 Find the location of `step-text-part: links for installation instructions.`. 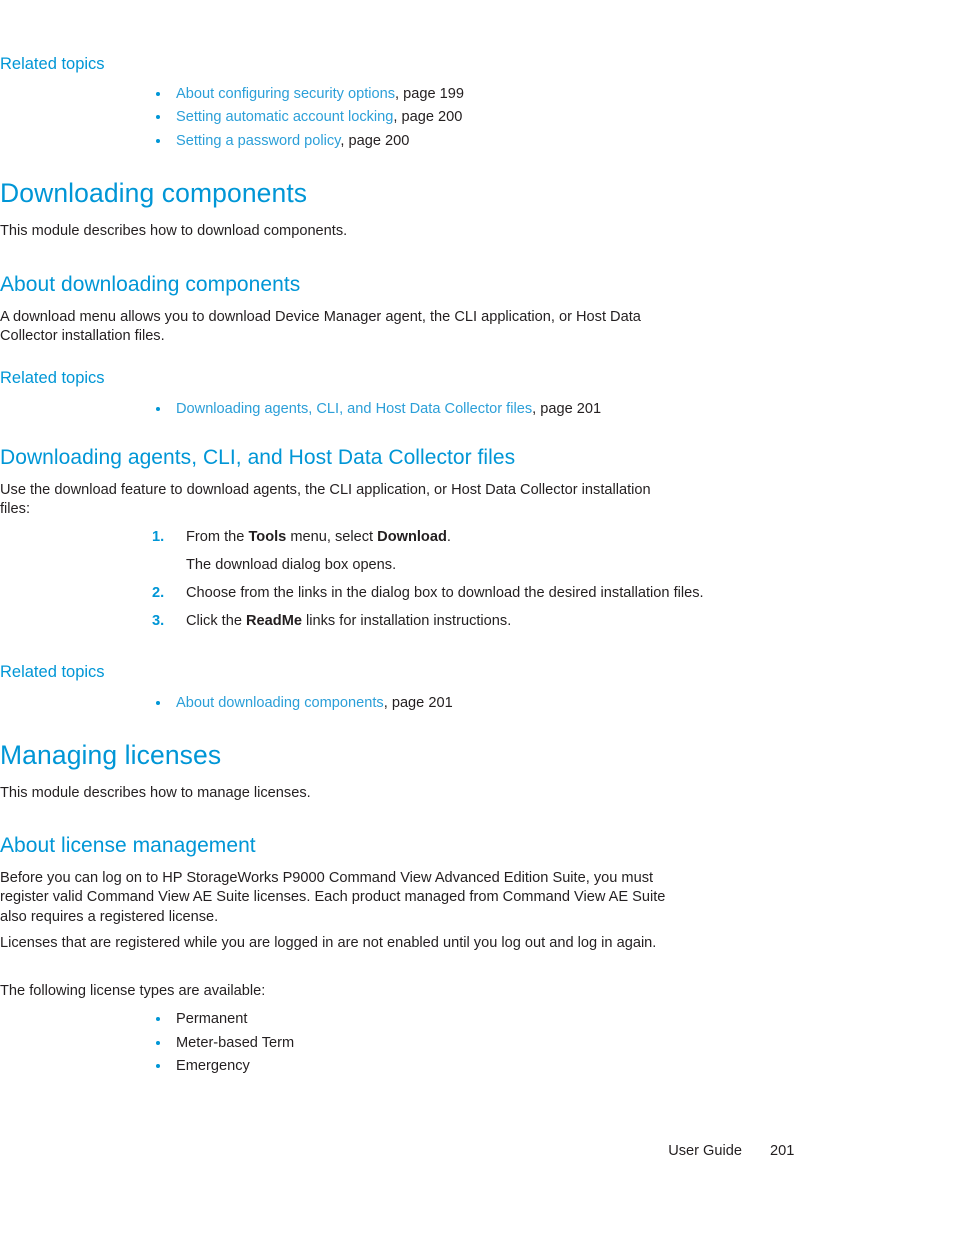

step-text-part: links for installation instructions. is located at coordinates (406, 621).